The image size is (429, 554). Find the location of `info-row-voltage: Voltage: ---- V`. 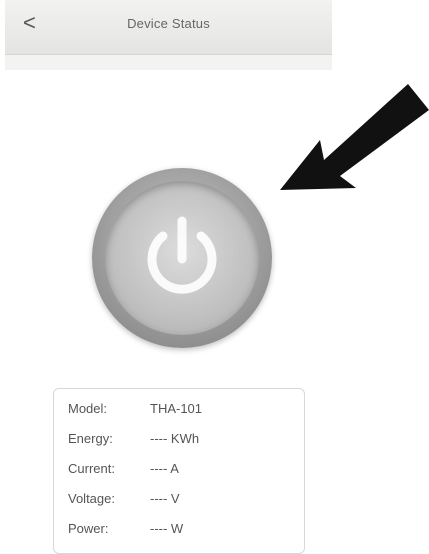

info-row-voltage: Voltage: ---- V is located at coordinates (124, 501).